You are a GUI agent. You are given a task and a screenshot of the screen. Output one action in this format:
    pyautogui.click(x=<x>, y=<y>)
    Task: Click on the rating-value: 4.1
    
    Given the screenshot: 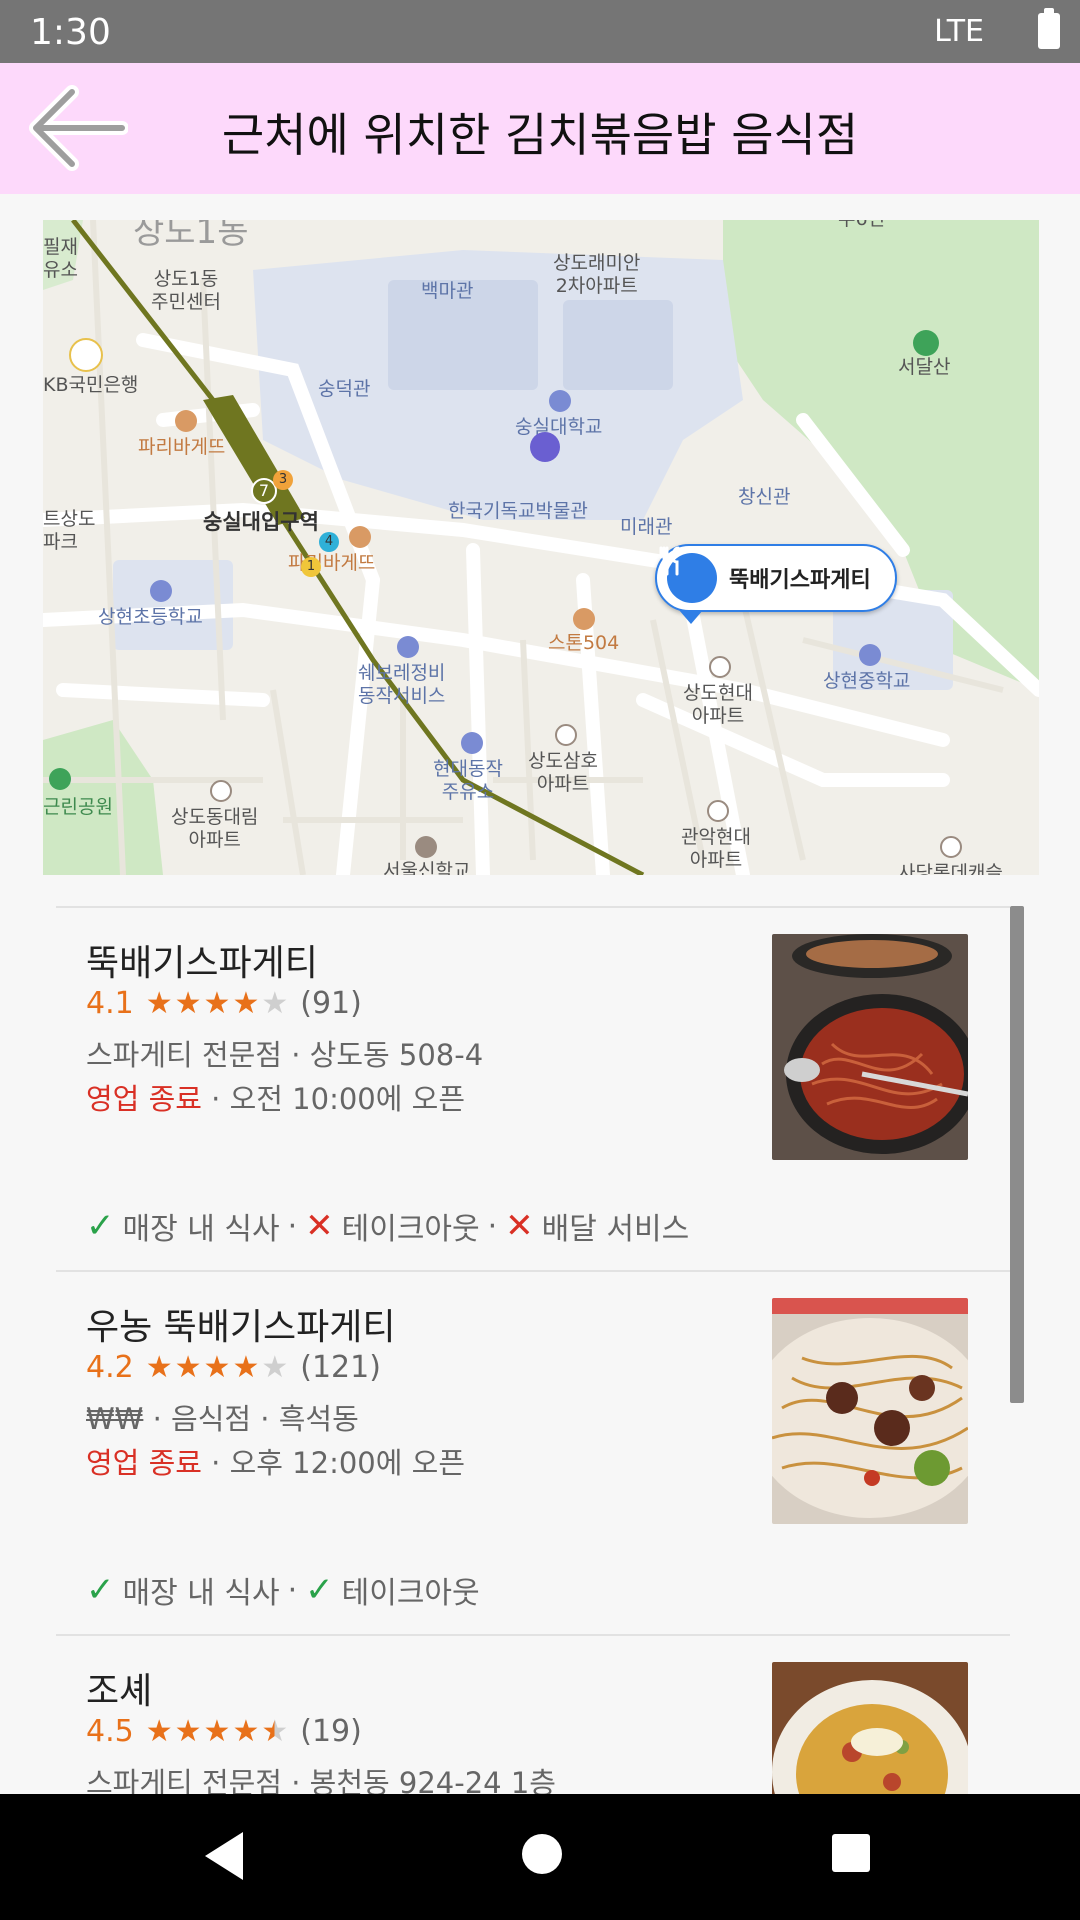 What is the action you would take?
    pyautogui.click(x=110, y=1003)
    